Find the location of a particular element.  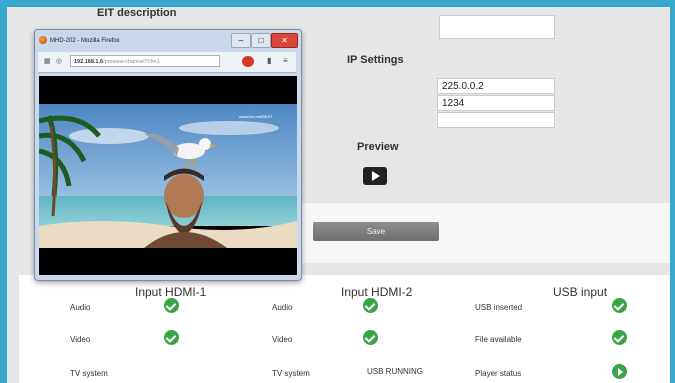

firefox-icon is located at coordinates (43, 40).